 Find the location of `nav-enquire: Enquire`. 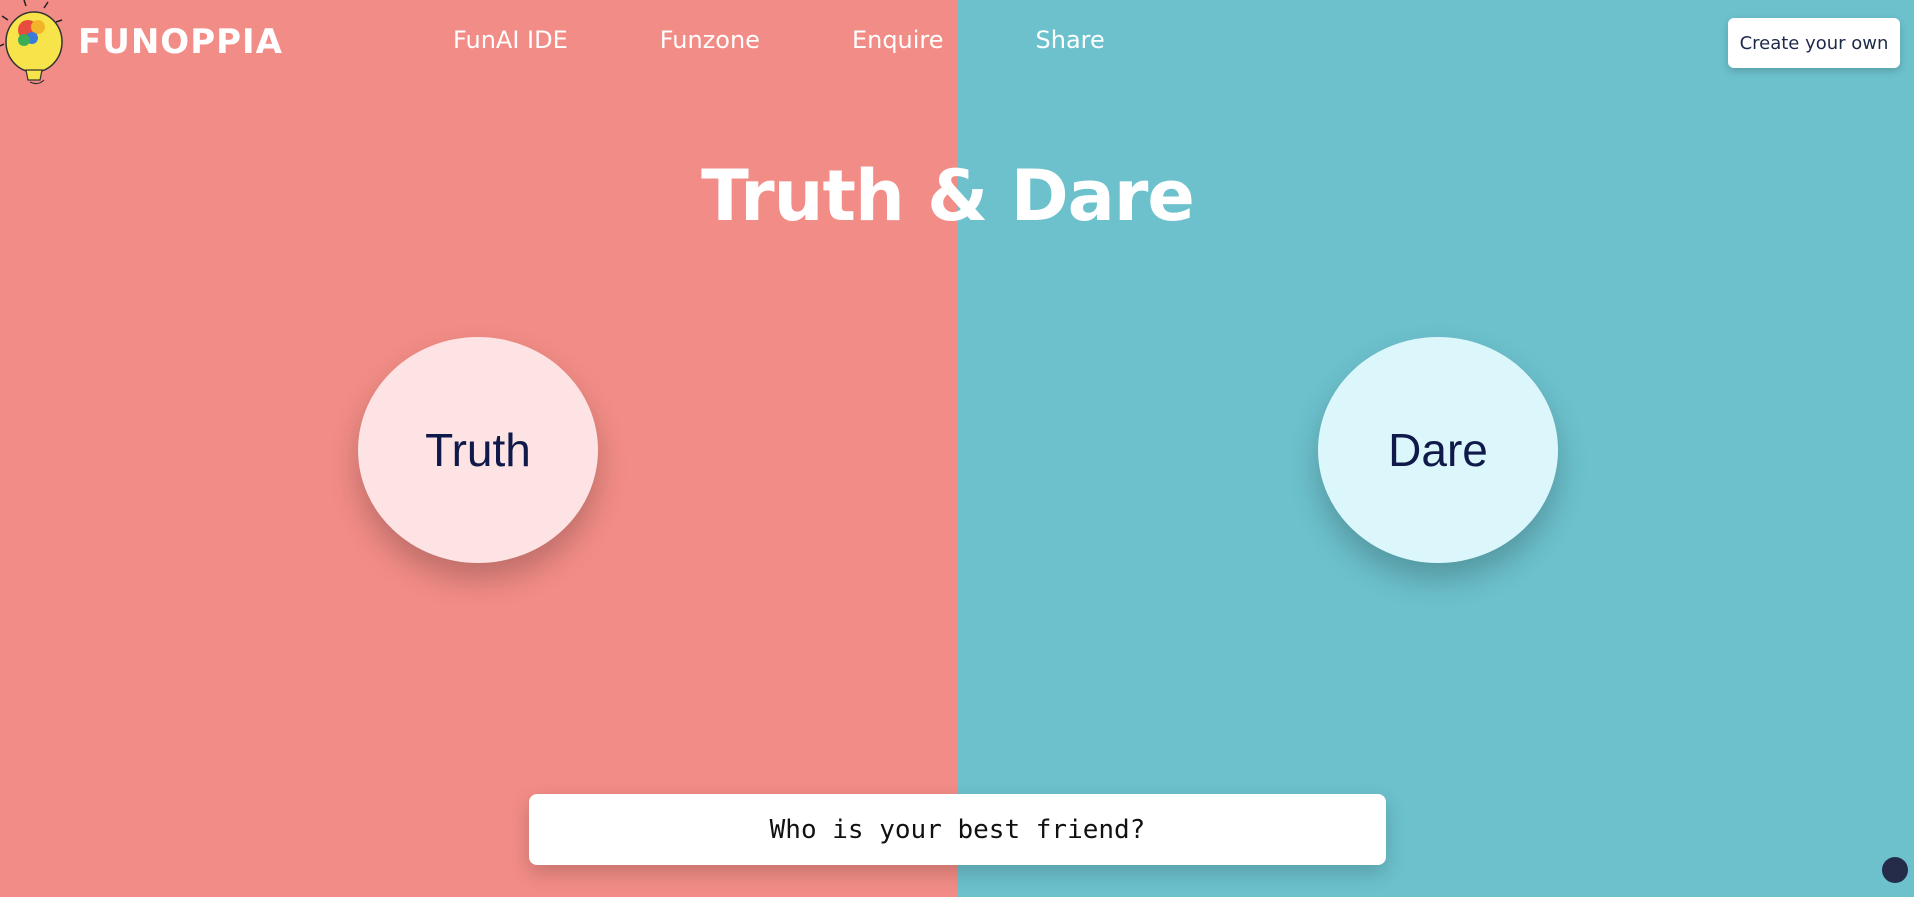

nav-enquire: Enquire is located at coordinates (898, 40).